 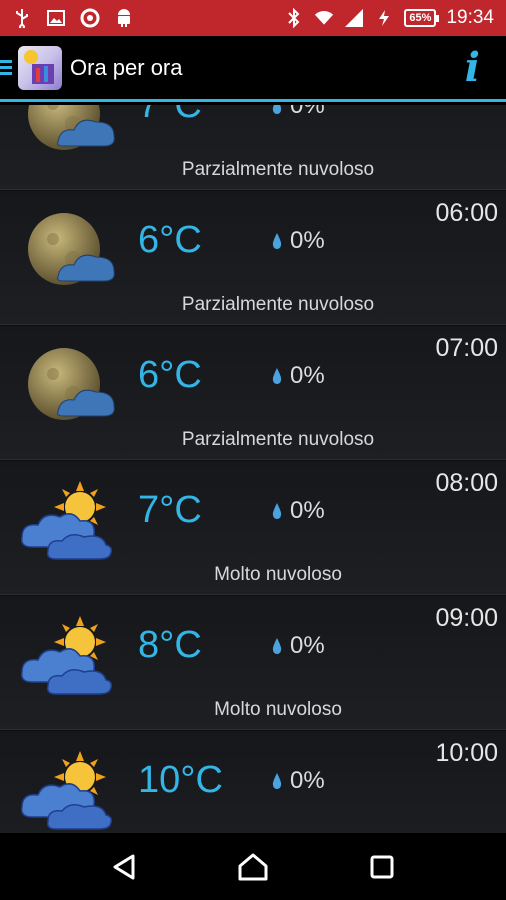 What do you see at coordinates (253, 393) in the screenshot?
I see `hour-row: 07:00 6°C 0% Parzialmente nuvoloso` at bounding box center [253, 393].